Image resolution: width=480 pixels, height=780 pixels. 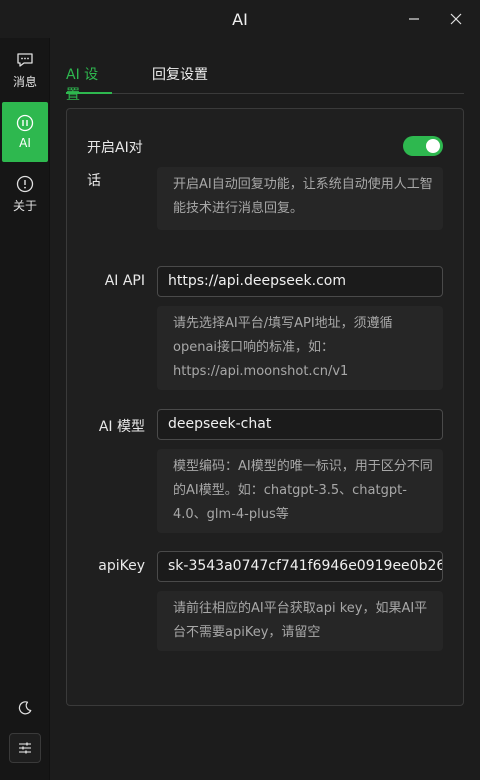 What do you see at coordinates (25, 183) in the screenshot?
I see `info-circle-icon` at bounding box center [25, 183].